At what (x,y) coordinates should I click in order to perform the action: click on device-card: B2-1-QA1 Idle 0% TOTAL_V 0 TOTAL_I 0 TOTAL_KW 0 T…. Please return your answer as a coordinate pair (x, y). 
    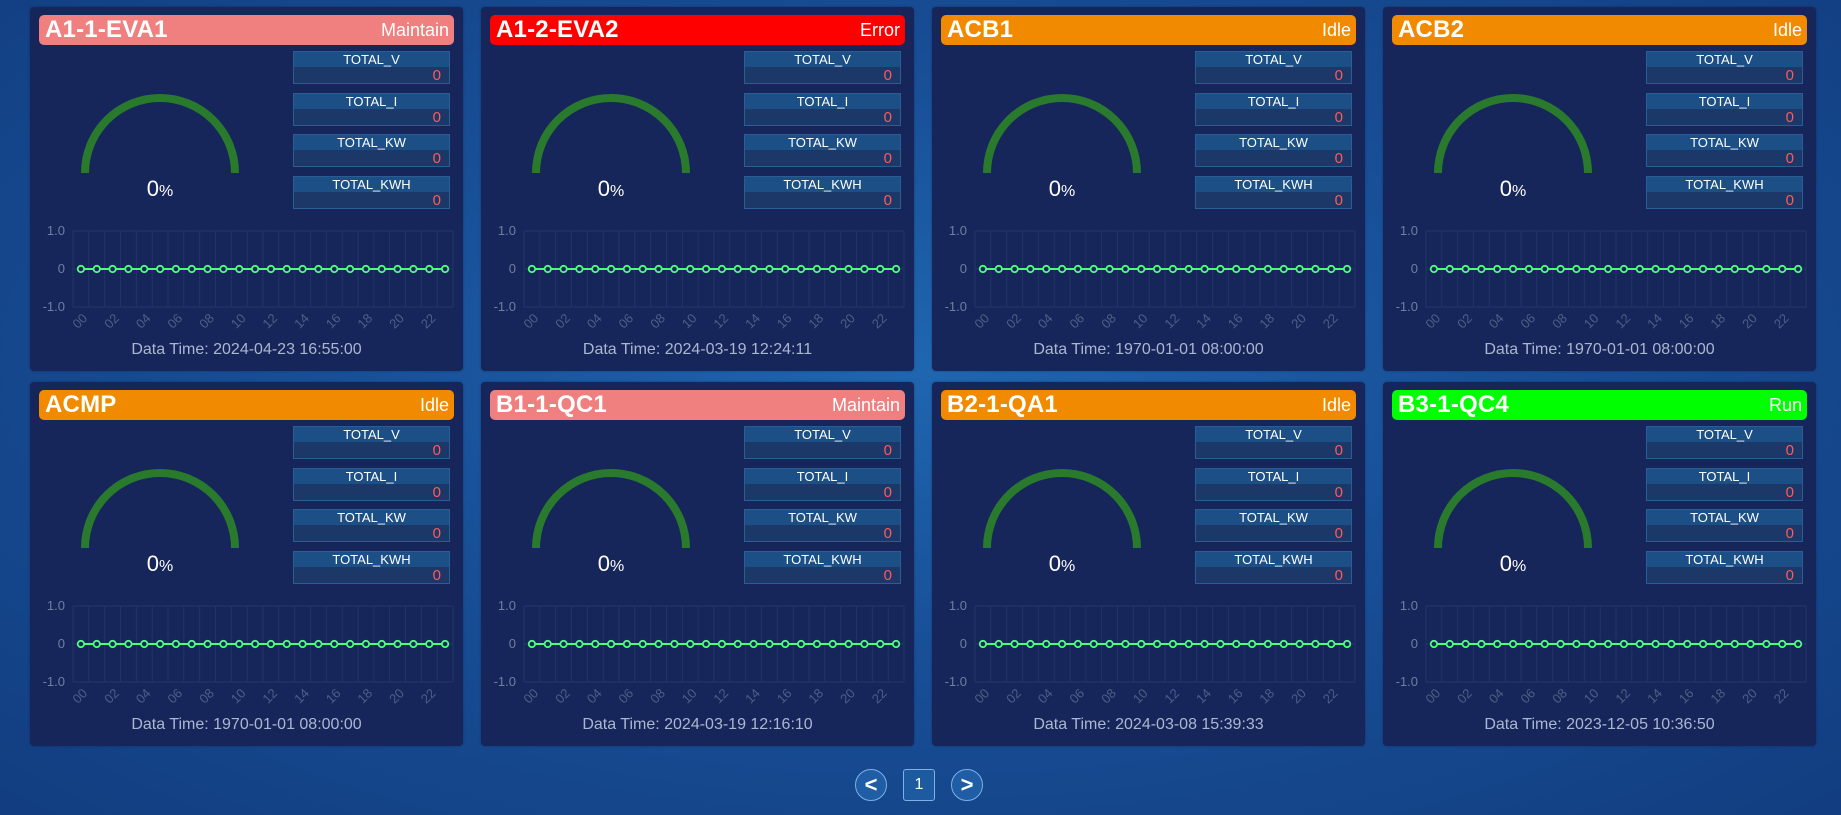
    Looking at the image, I should click on (1148, 564).